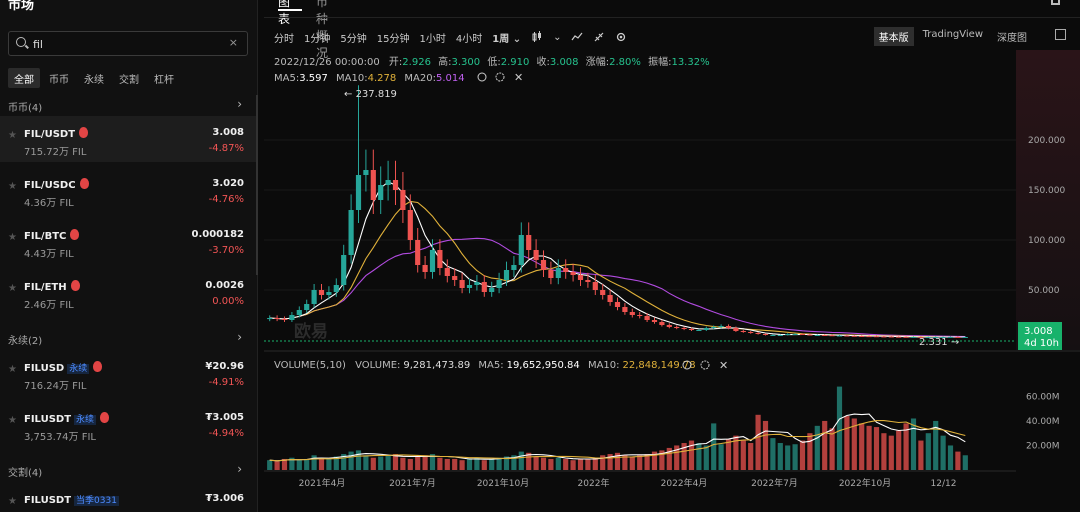 The width and height of the screenshot is (1080, 512). What do you see at coordinates (1043, 422) in the screenshot?
I see `volume-tick-label: 40.00M` at bounding box center [1043, 422].